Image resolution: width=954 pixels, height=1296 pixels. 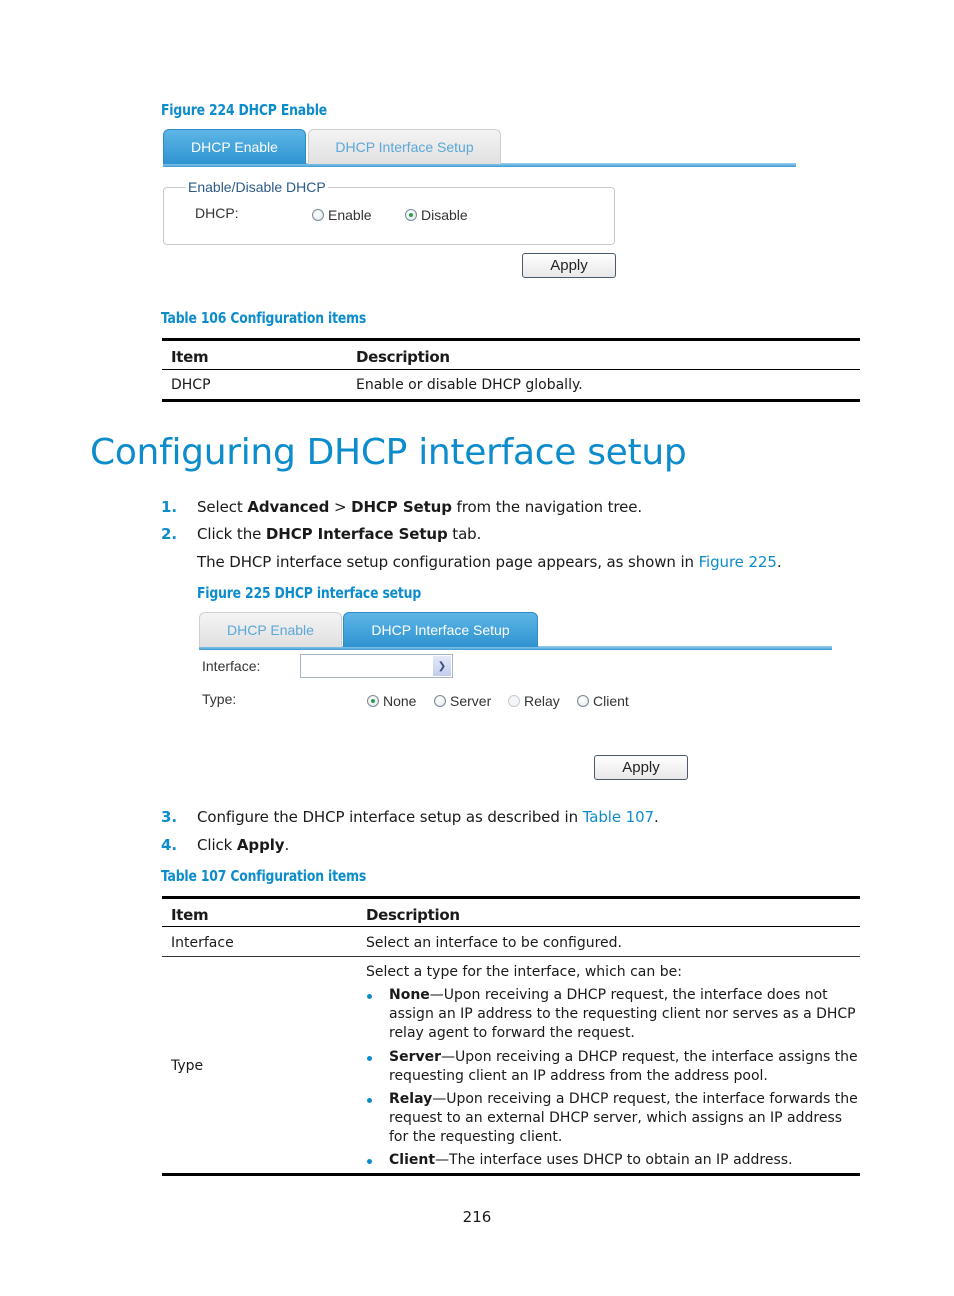 What do you see at coordinates (411, 215) in the screenshot?
I see `radio-disable-circle` at bounding box center [411, 215].